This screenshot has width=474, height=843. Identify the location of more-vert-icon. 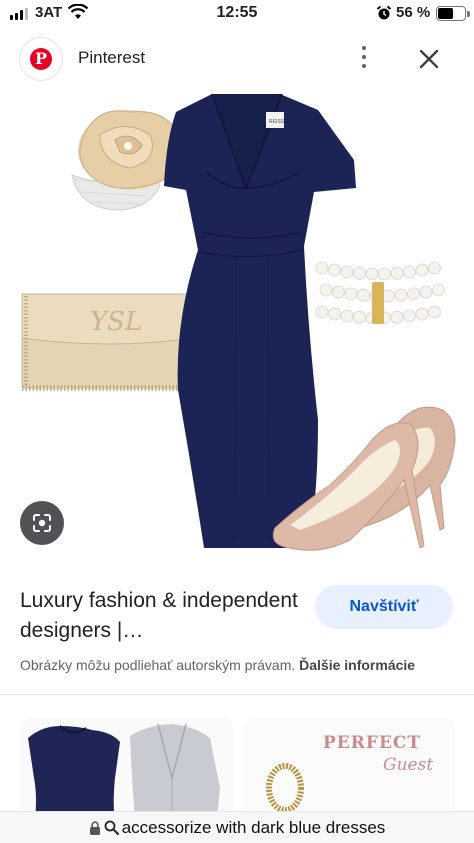
(364, 58).